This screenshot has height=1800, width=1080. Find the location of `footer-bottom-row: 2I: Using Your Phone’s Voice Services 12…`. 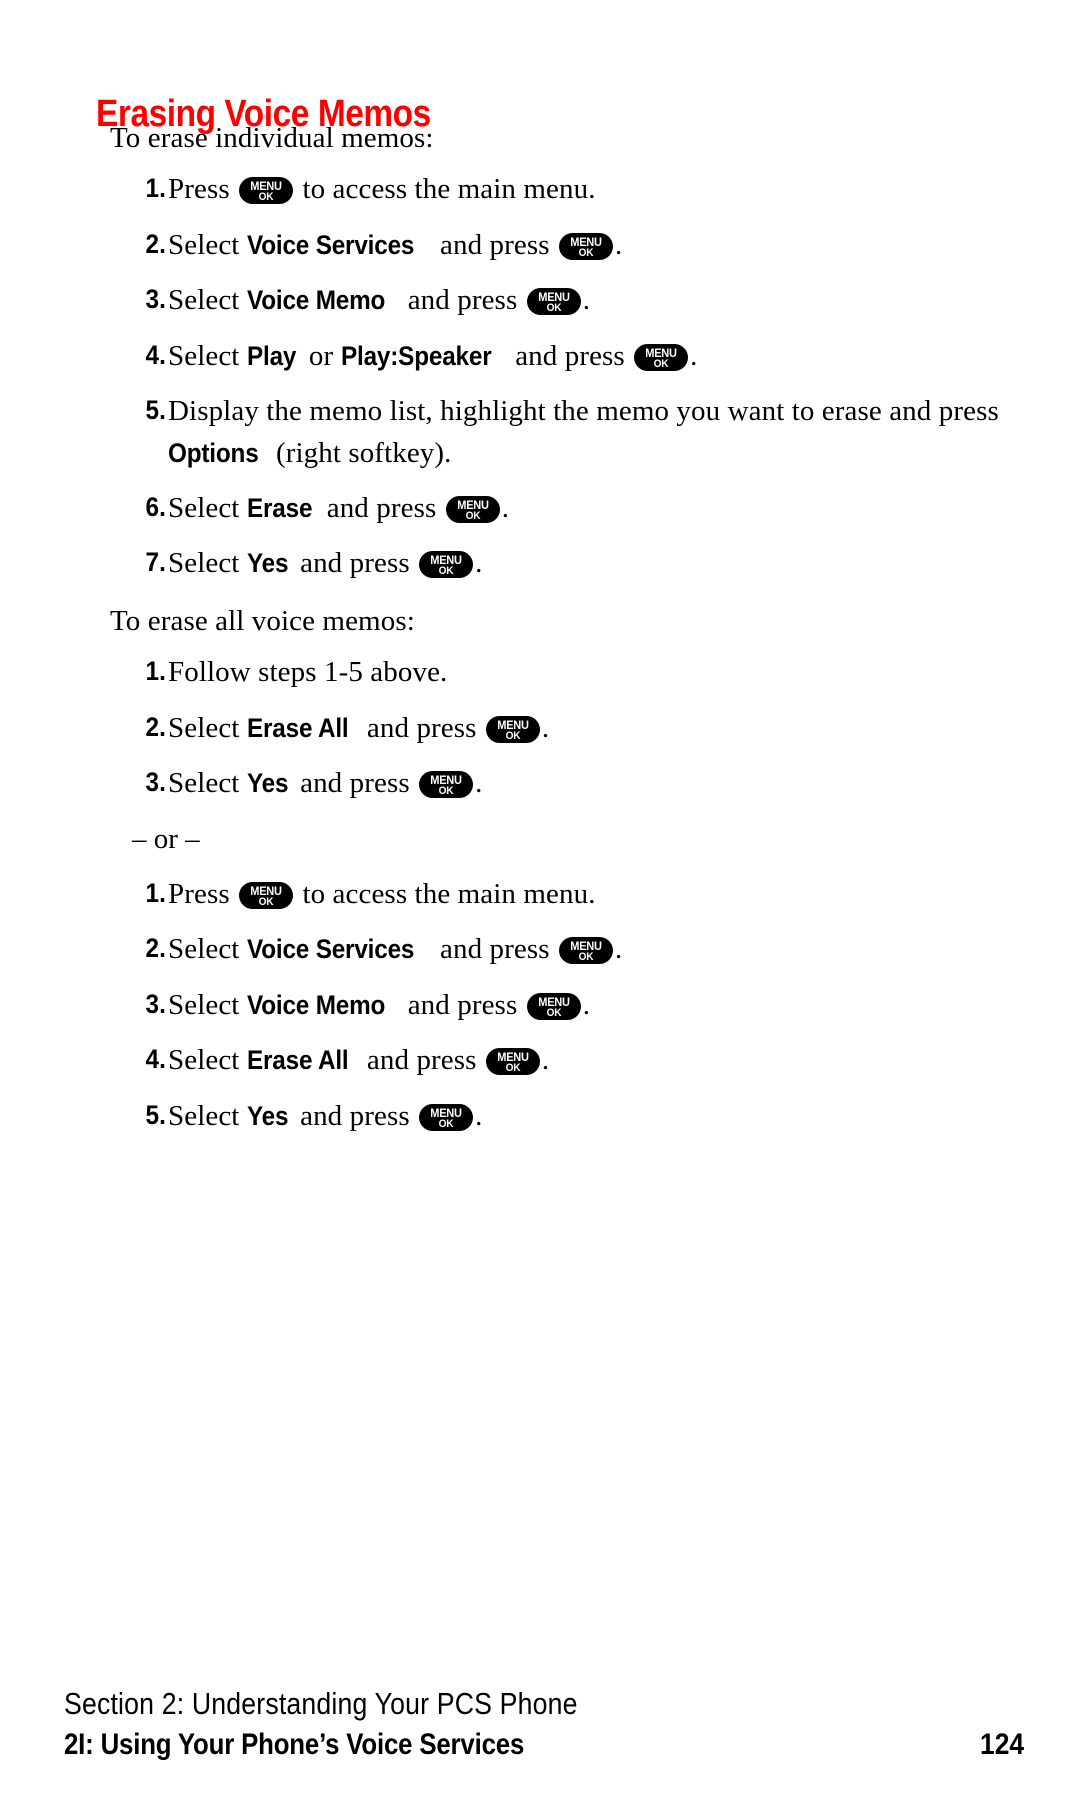

footer-bottom-row: 2I: Using Your Phone’s Voice Services 12… is located at coordinates (544, 1745).